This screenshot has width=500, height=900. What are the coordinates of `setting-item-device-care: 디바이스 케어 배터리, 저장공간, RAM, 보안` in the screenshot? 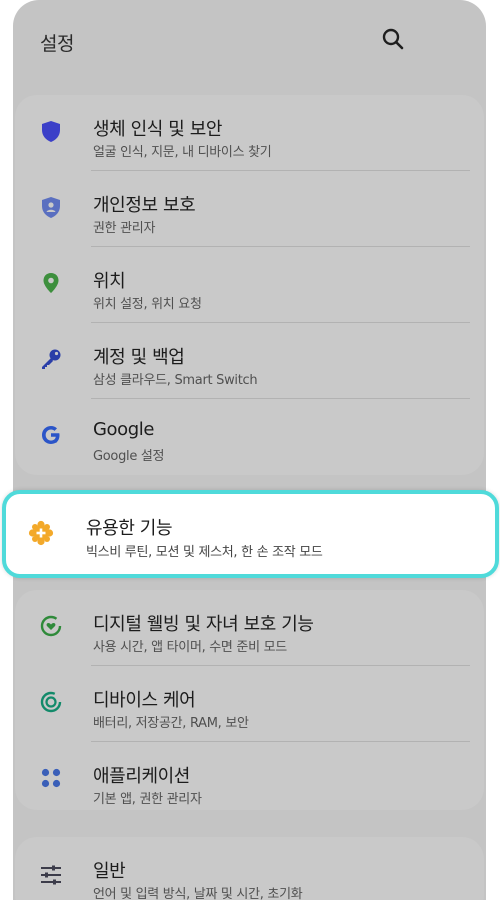 It's located at (249, 704).